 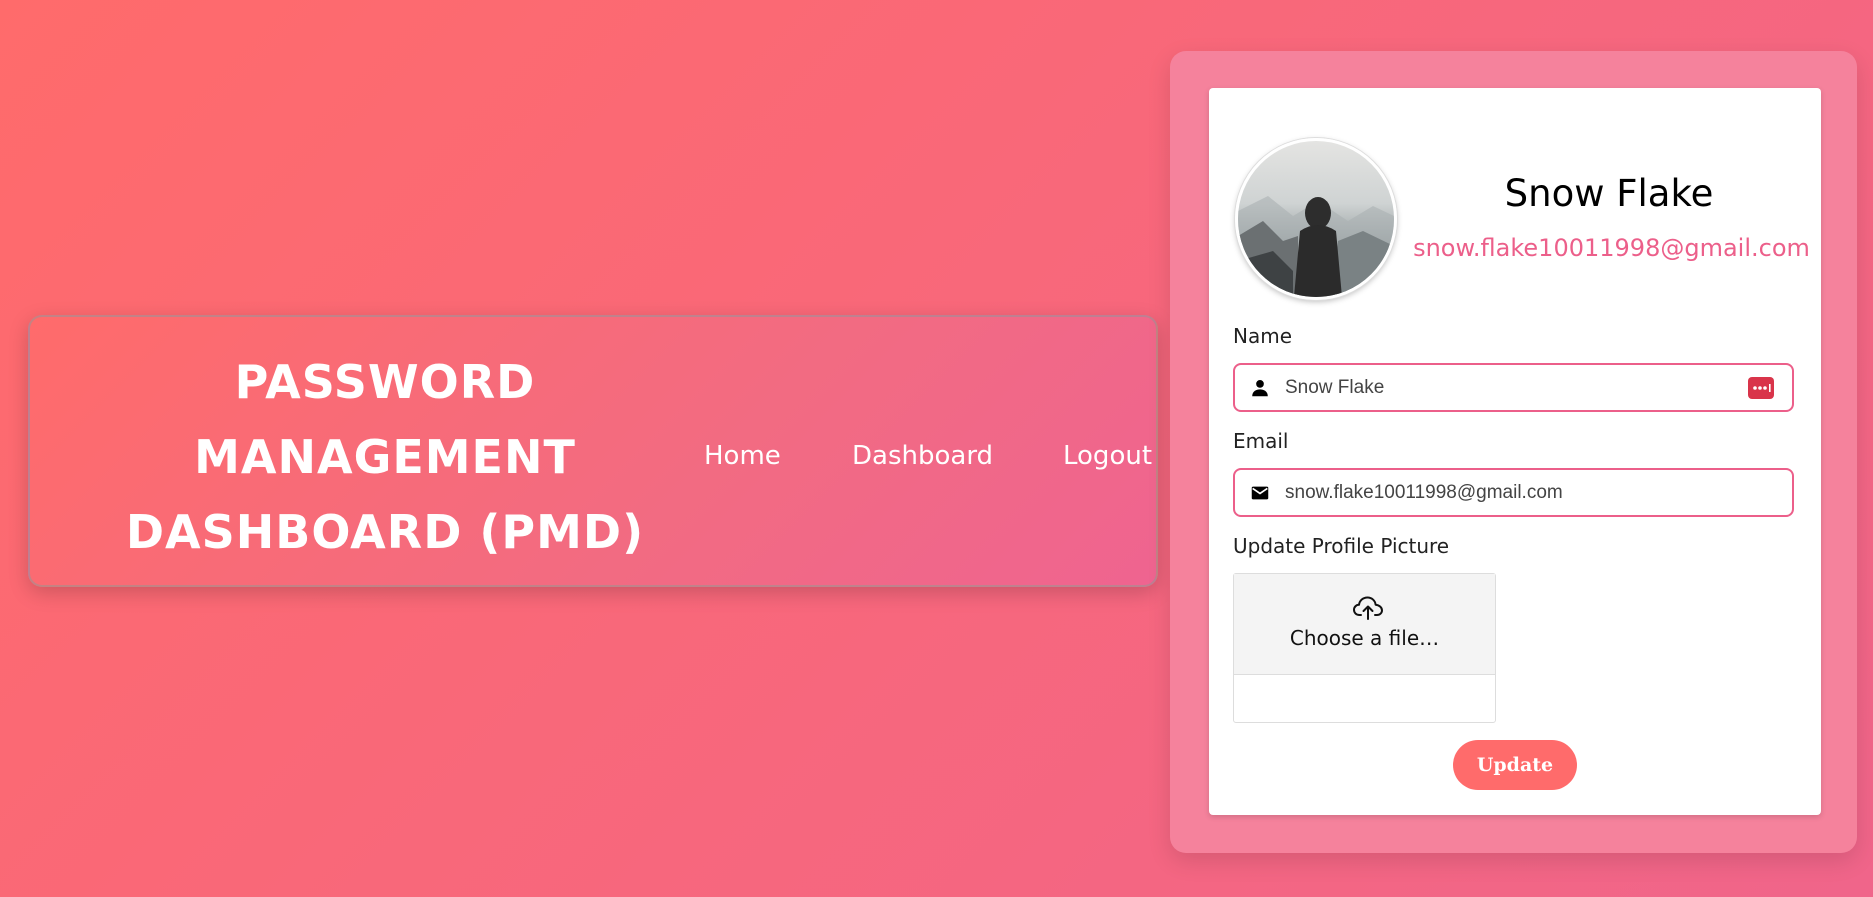 I want to click on envelope-icon, so click(x=1260, y=493).